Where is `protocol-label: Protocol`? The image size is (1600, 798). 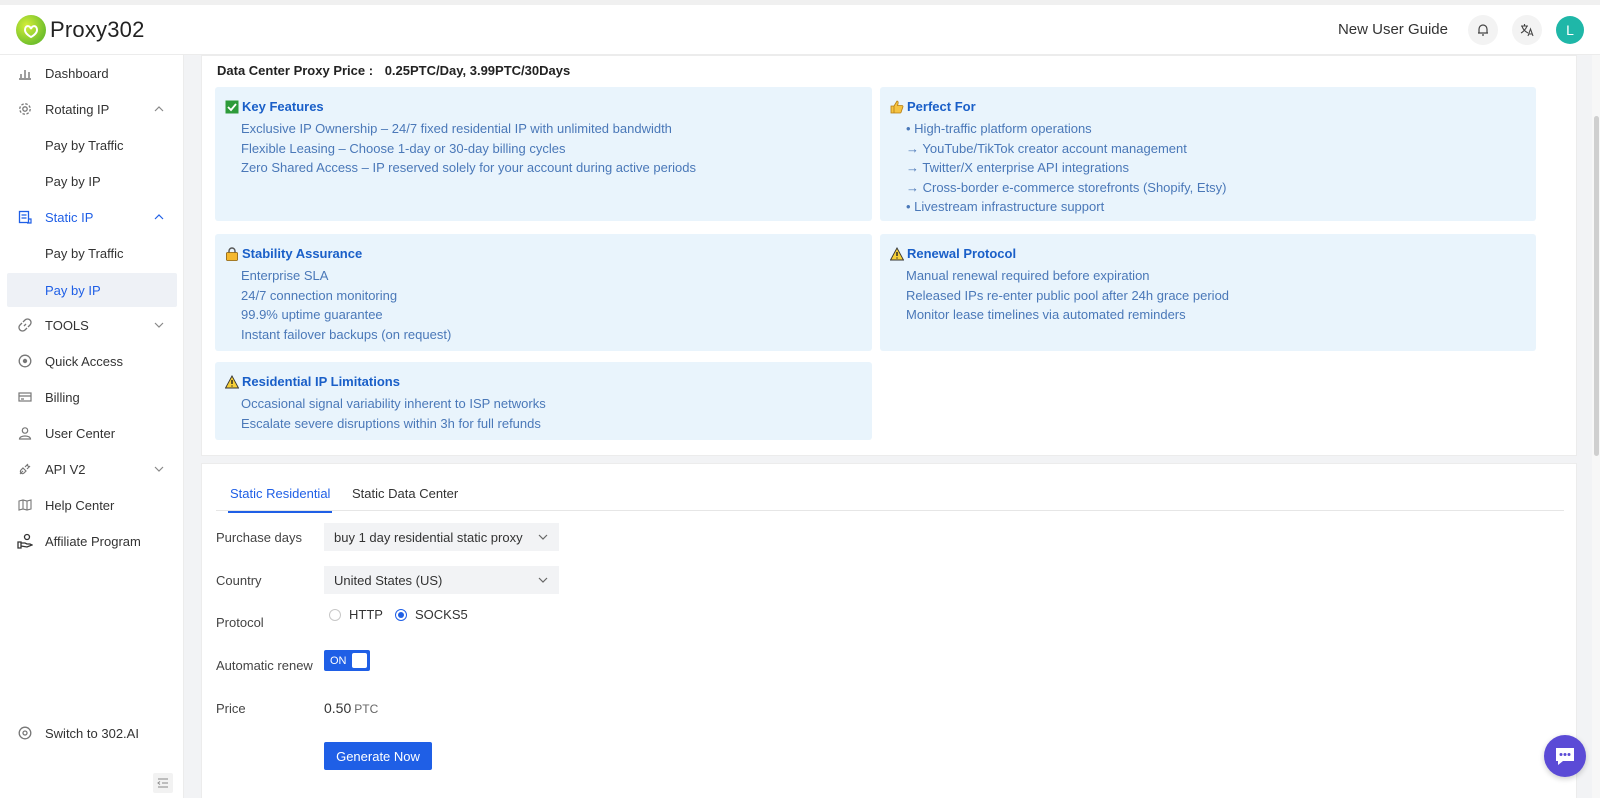
protocol-label: Protocol is located at coordinates (240, 622).